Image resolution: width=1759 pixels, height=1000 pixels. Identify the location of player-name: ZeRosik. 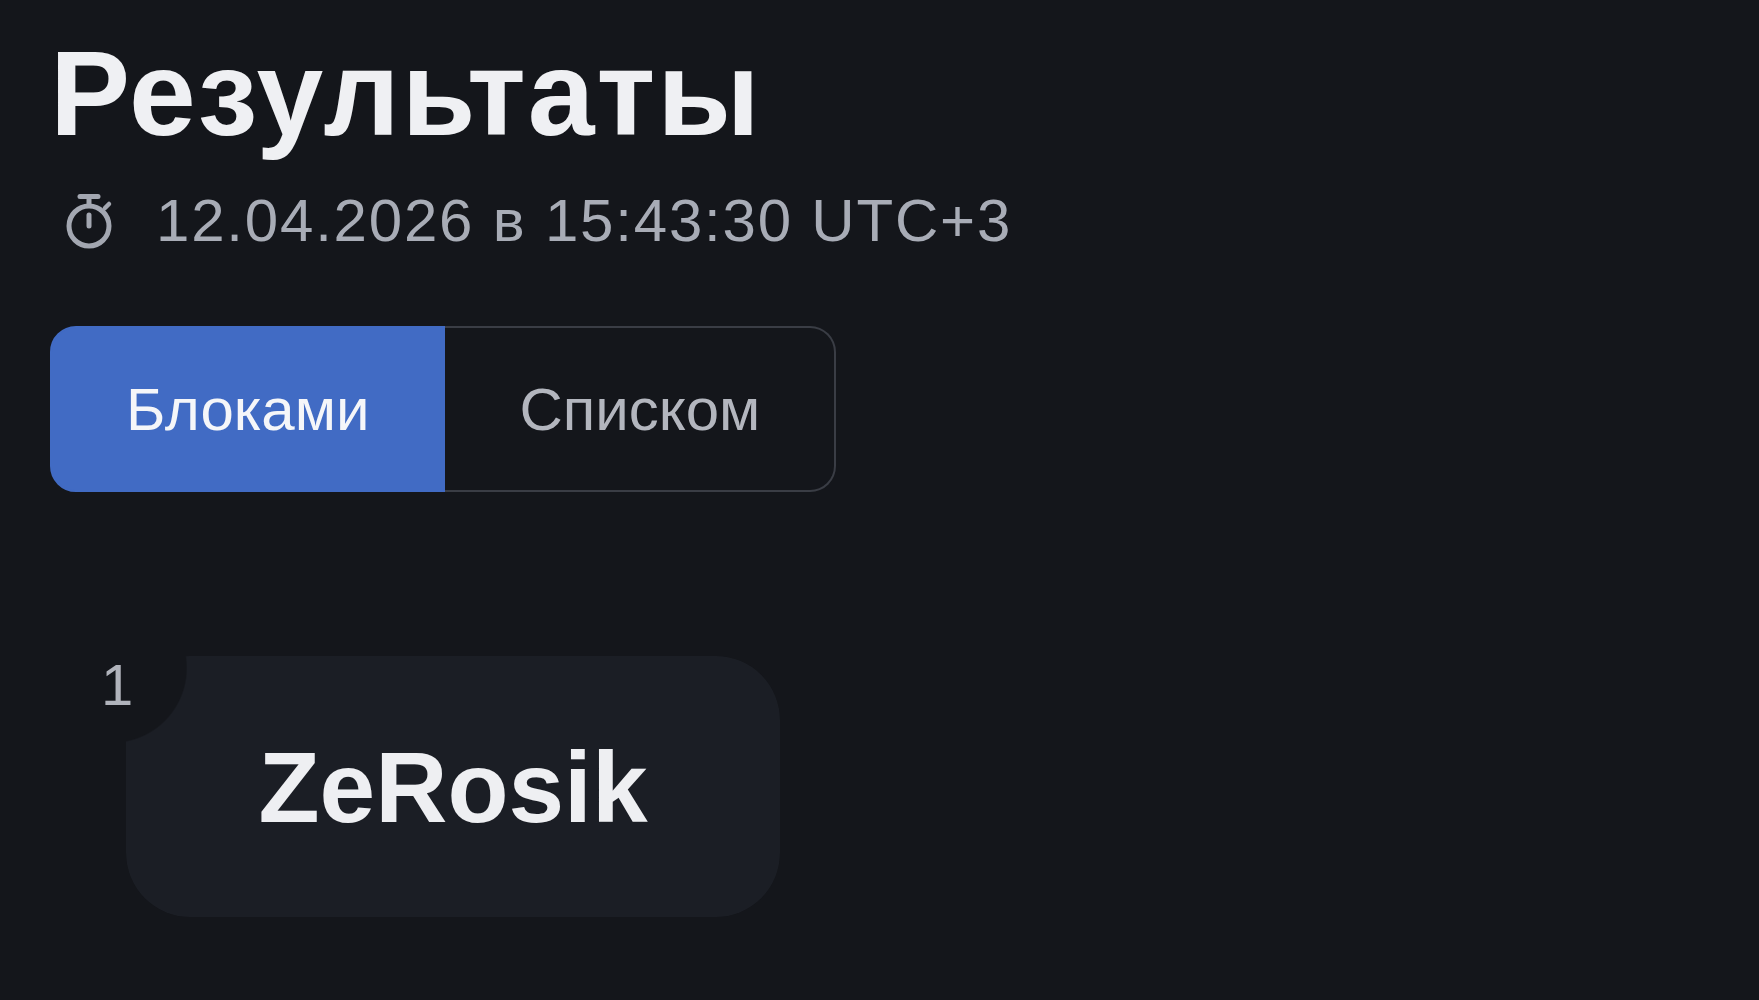
(453, 787).